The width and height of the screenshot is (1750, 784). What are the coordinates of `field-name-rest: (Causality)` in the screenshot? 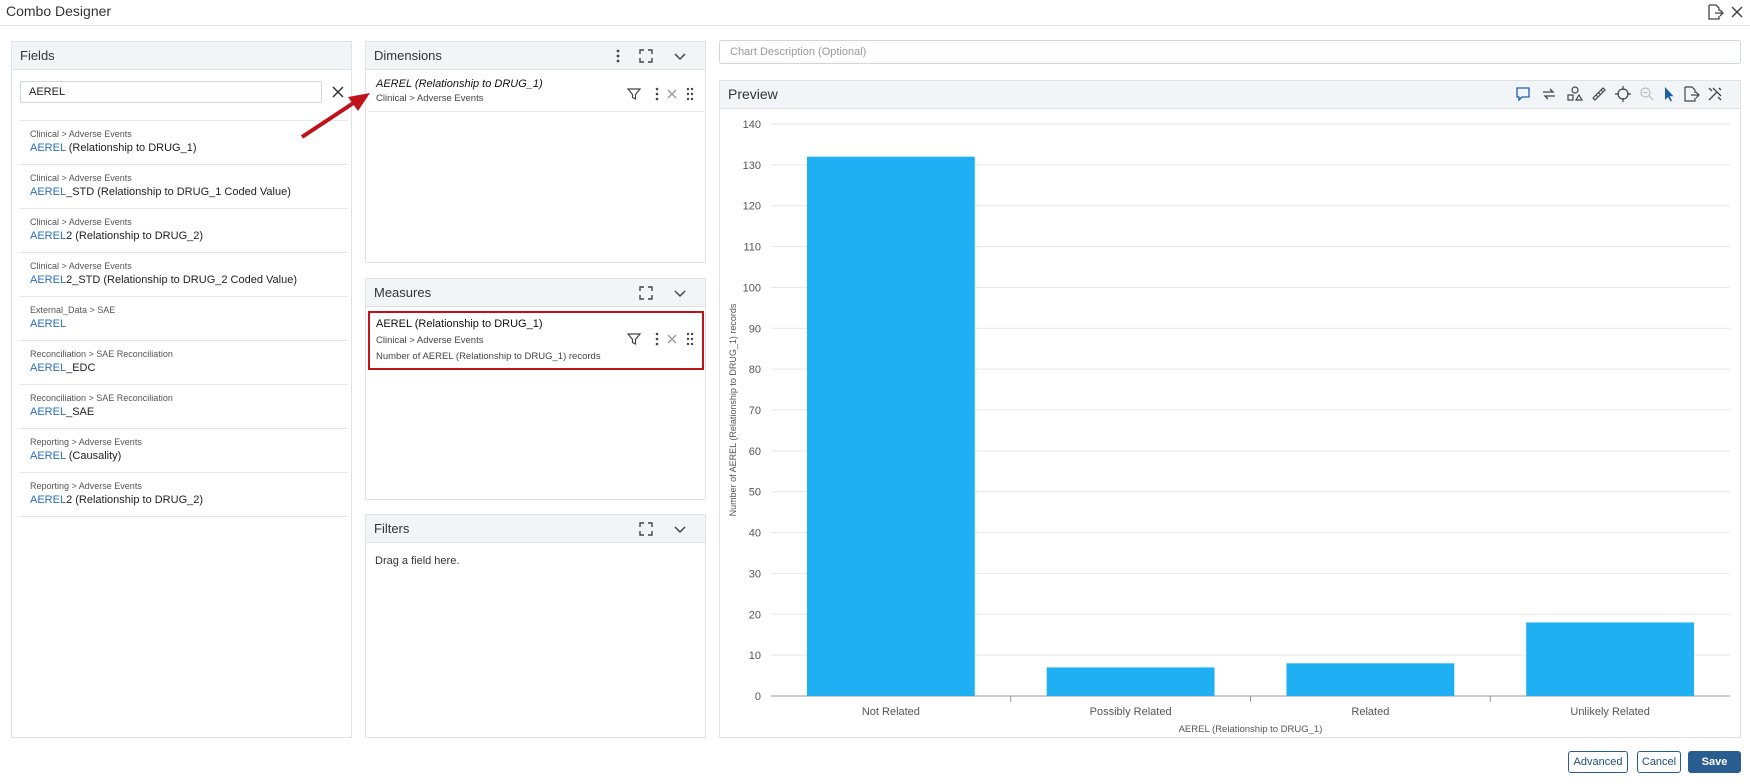 It's located at (93, 456).